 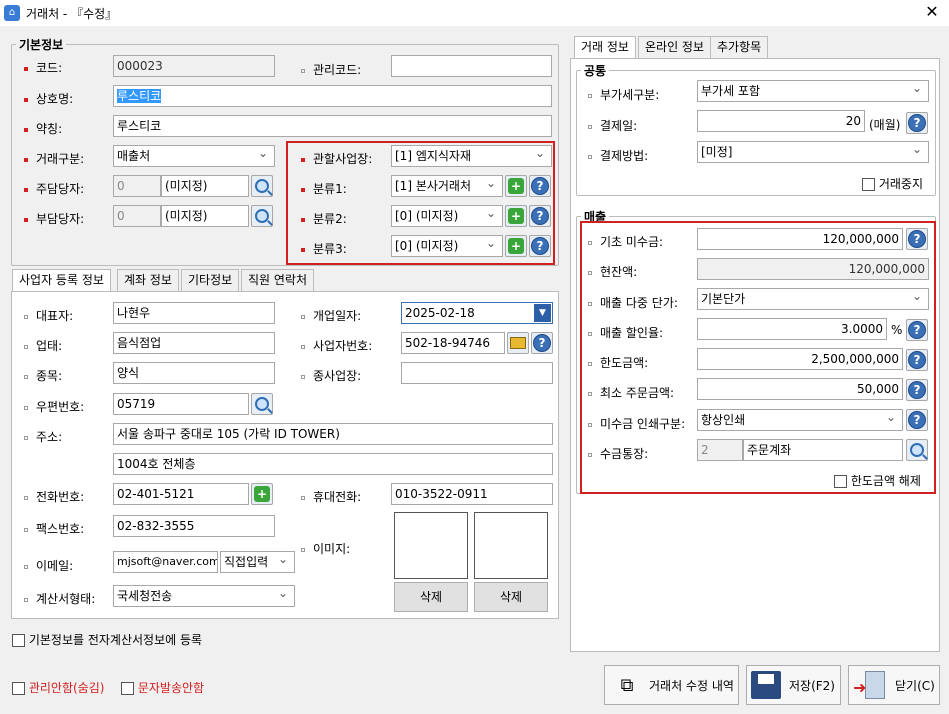 What do you see at coordinates (636, 423) in the screenshot?
I see `print-mode-label: 미수금 인쇄구분:` at bounding box center [636, 423].